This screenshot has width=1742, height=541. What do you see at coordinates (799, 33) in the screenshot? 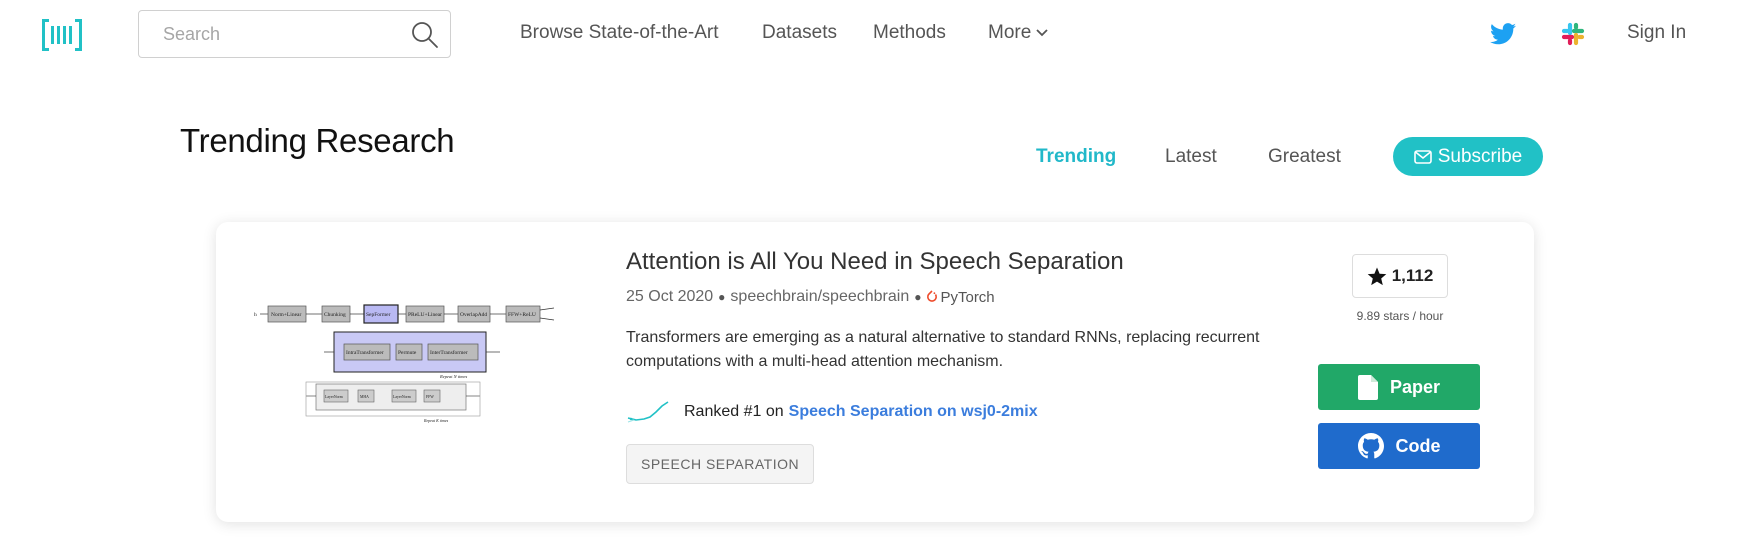
I see `nav-datasets-link: Datasets` at bounding box center [799, 33].